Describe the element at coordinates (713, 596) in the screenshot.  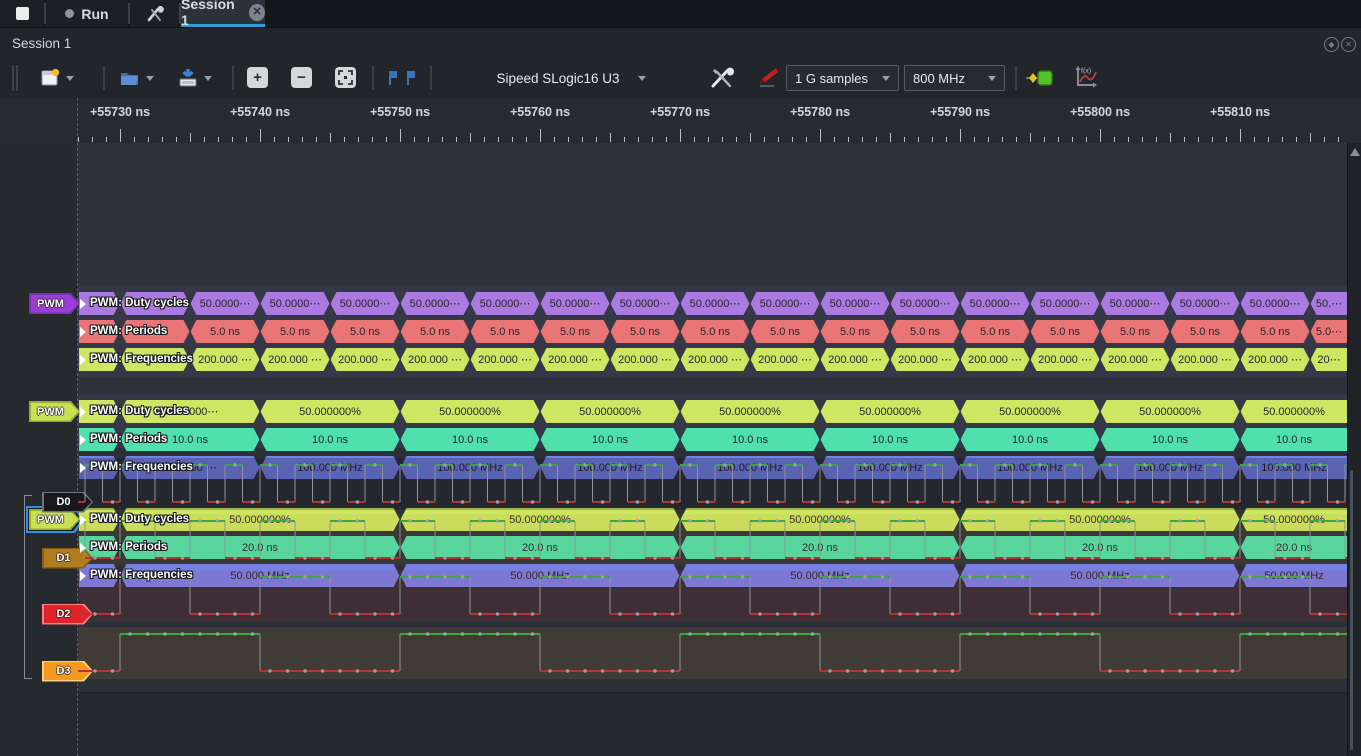
I see `waveform-d2` at that location.